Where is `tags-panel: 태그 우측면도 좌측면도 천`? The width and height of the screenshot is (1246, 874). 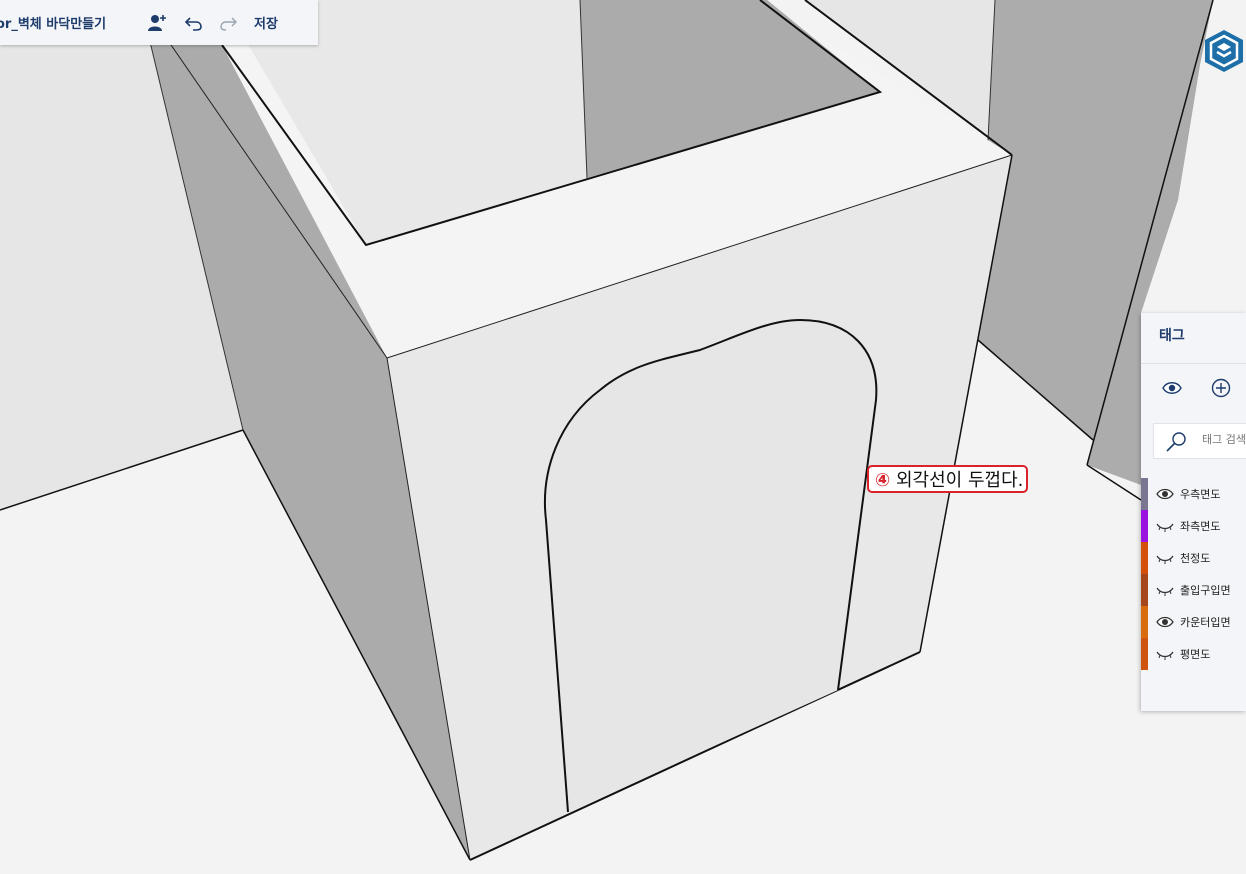
tags-panel: 태그 우측면도 좌측면도 천 is located at coordinates (1193, 512).